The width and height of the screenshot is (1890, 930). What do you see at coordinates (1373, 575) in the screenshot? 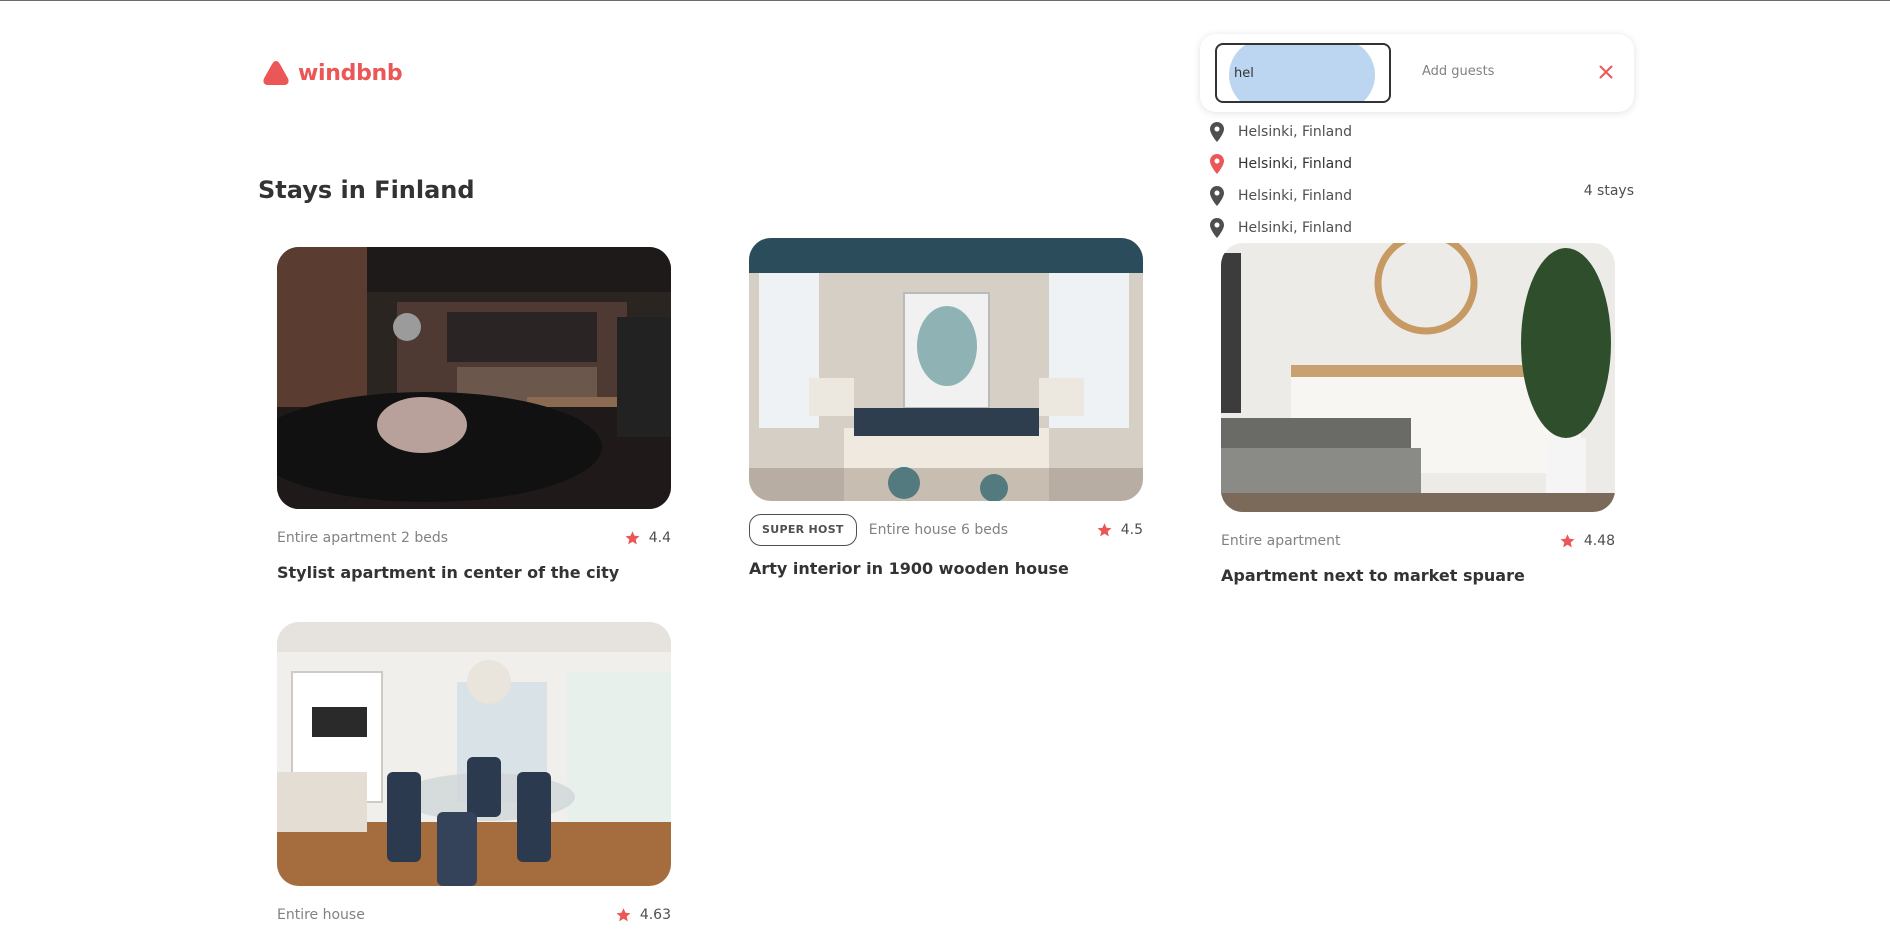
I see `stay-title: Apartment next to market spuare` at bounding box center [1373, 575].